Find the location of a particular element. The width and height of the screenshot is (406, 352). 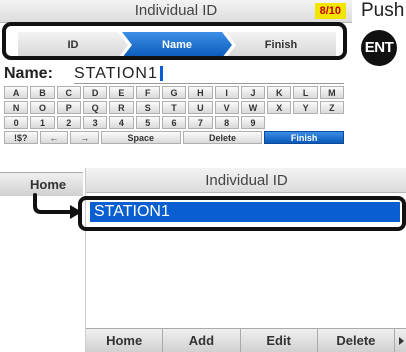

pointer-arrow-icon is located at coordinates (57, 206).